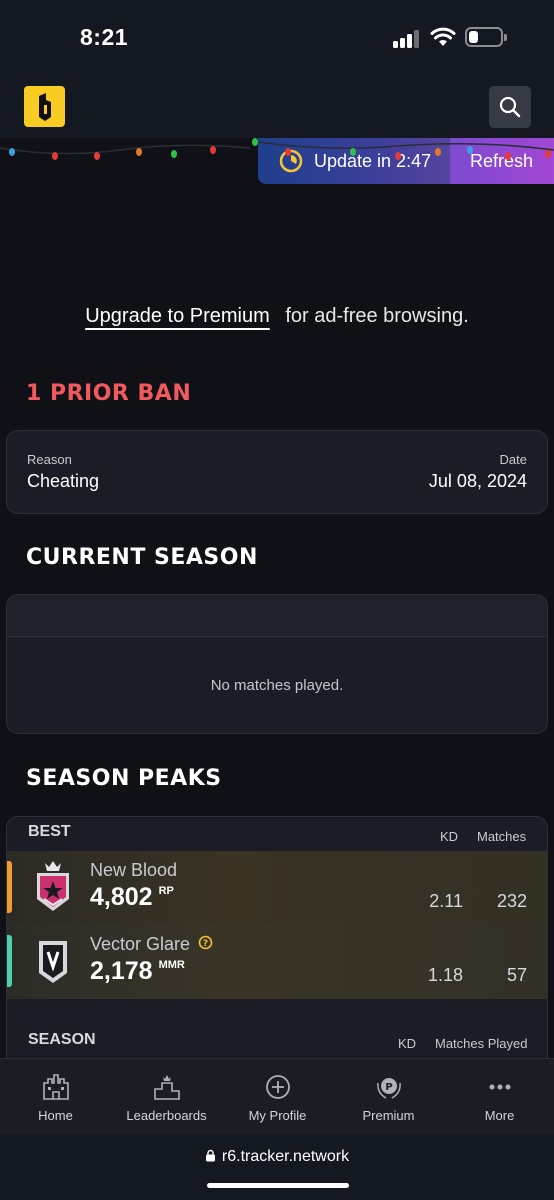 Image resolution: width=554 pixels, height=1200 pixels. What do you see at coordinates (49, 831) in the screenshot?
I see `best-label: BEST` at bounding box center [49, 831].